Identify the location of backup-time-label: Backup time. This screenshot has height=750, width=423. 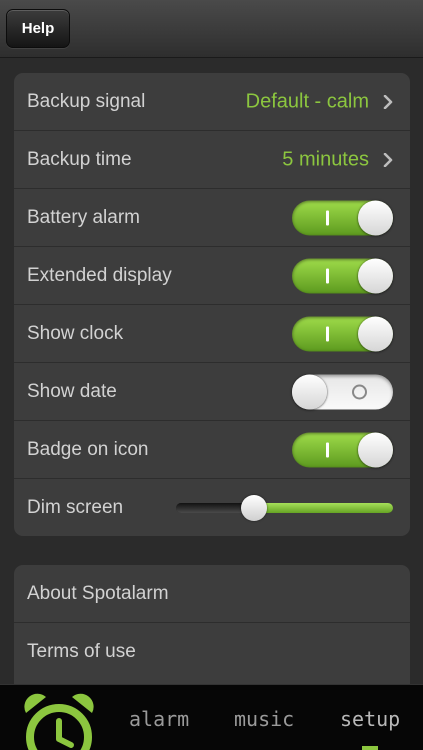
(79, 159).